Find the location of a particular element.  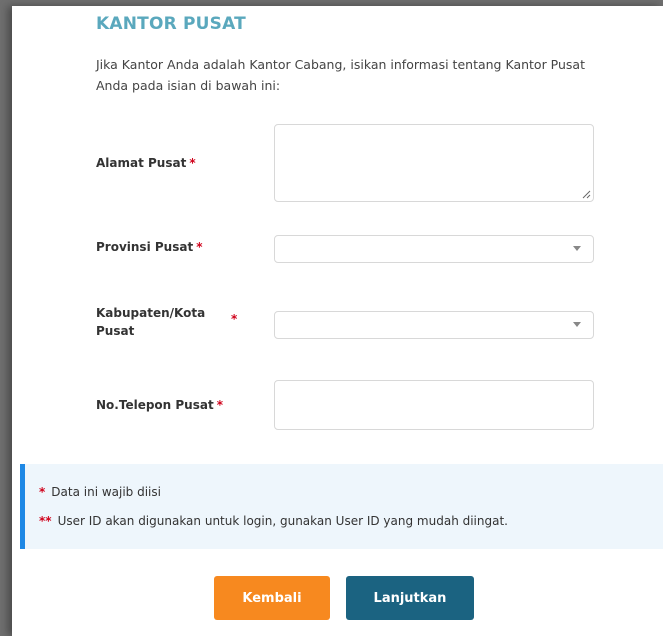

telepon-label: No.Telepon Pusat * is located at coordinates (159, 405).